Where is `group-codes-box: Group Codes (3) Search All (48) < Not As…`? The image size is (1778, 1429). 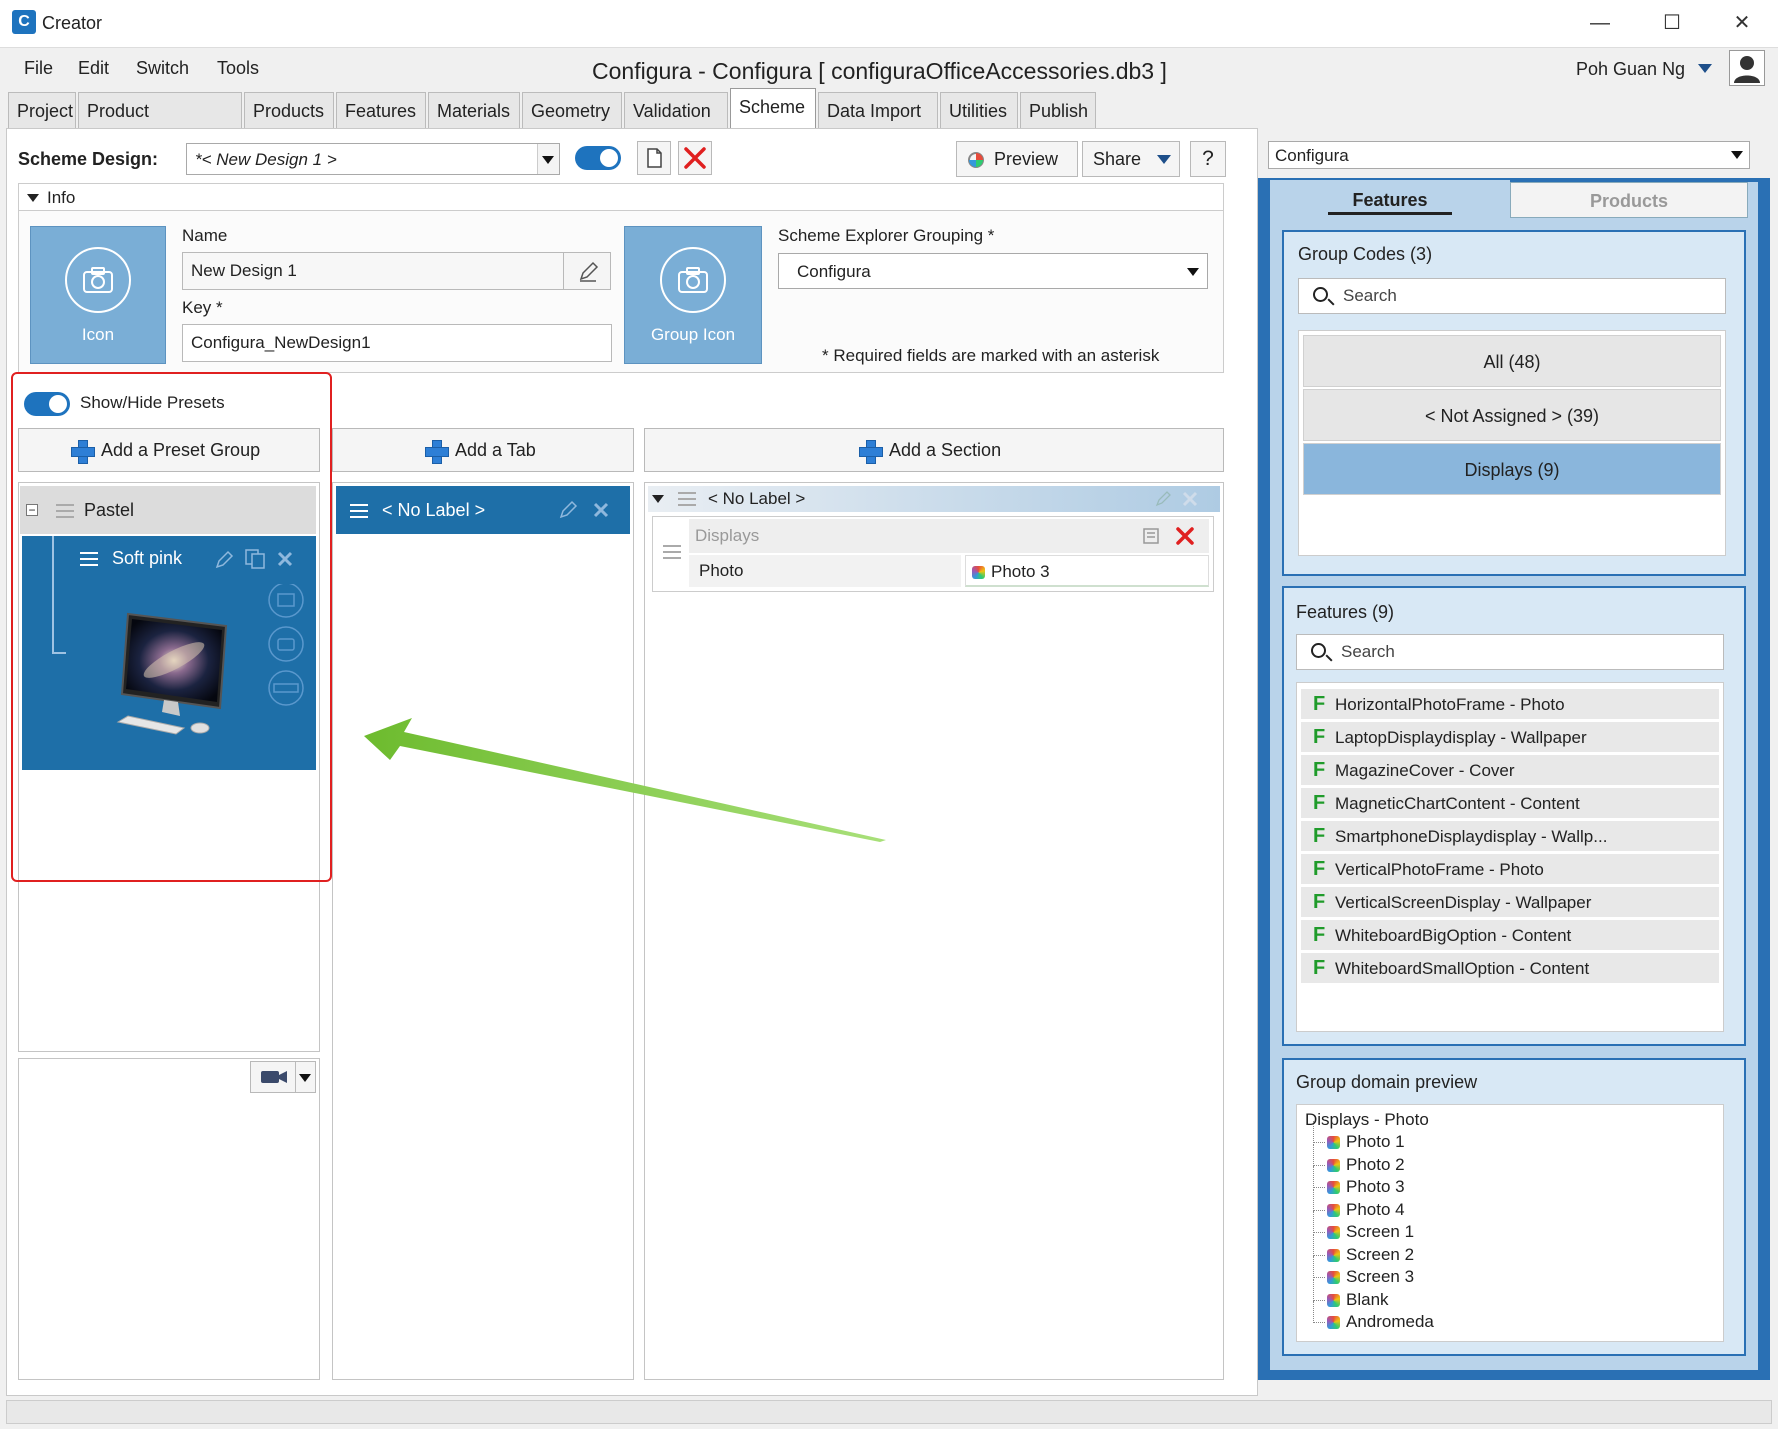
group-codes-box: Group Codes (3) Search All (48) < Not As… is located at coordinates (1514, 403).